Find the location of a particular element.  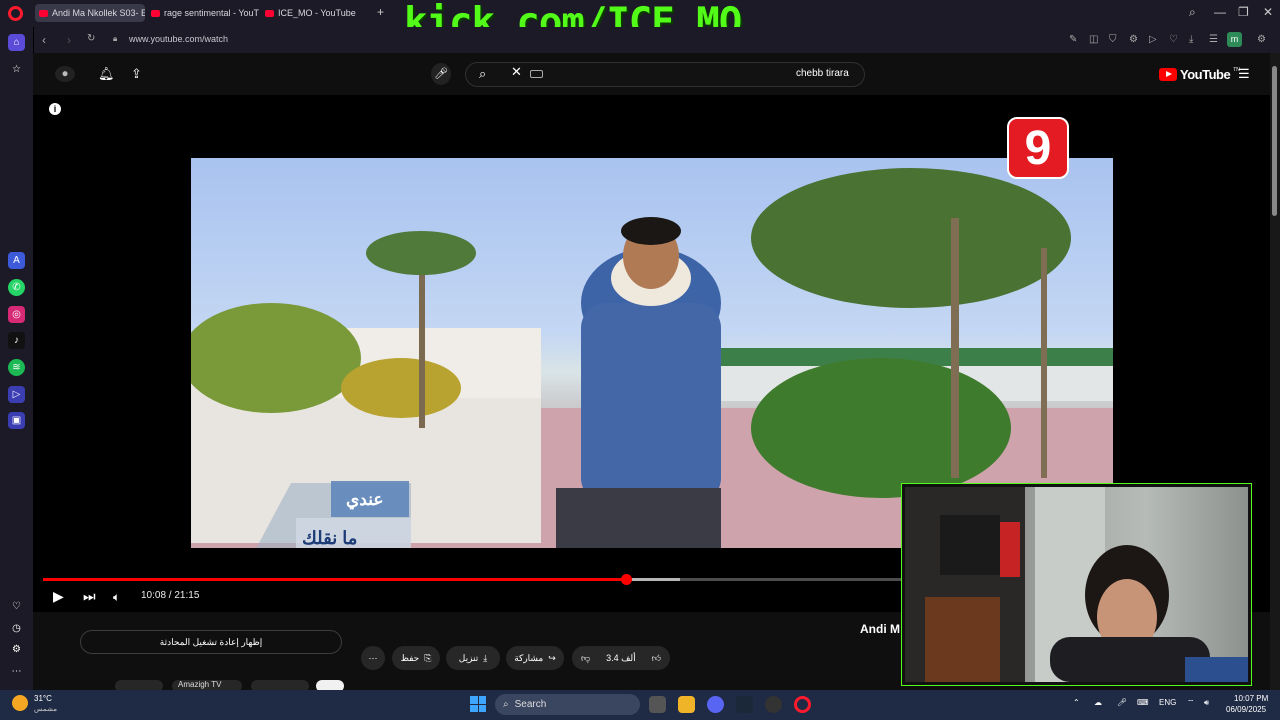

account-avatar: ⬤ is located at coordinates (65, 74).